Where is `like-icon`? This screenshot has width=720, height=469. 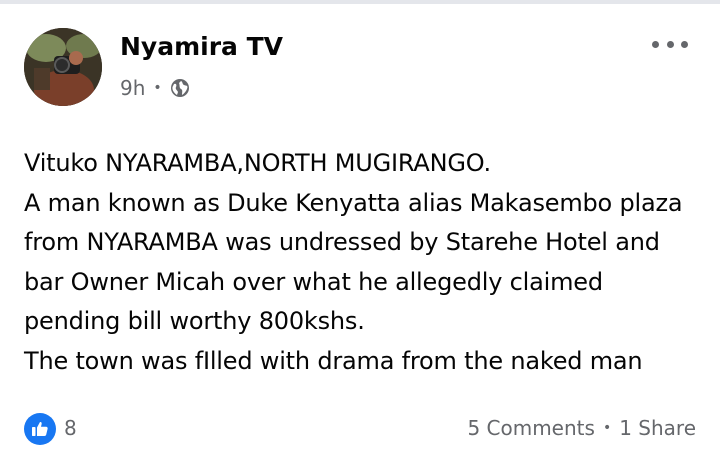 like-icon is located at coordinates (40, 429).